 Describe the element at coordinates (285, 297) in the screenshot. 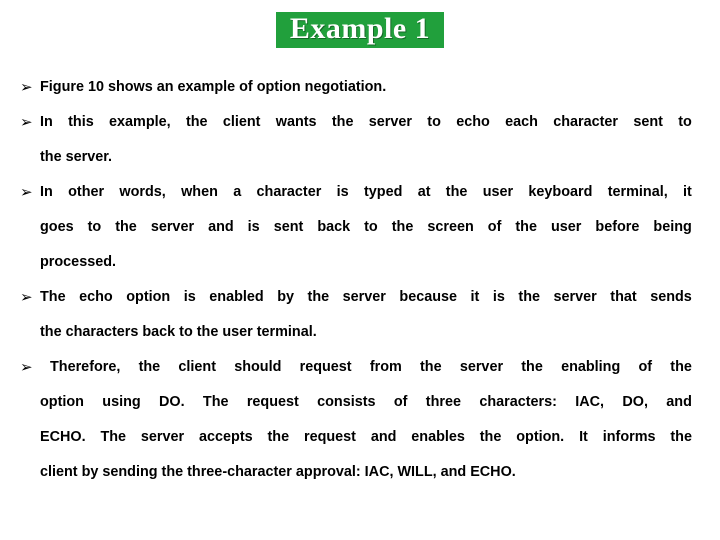

I see `text-word: by` at that location.